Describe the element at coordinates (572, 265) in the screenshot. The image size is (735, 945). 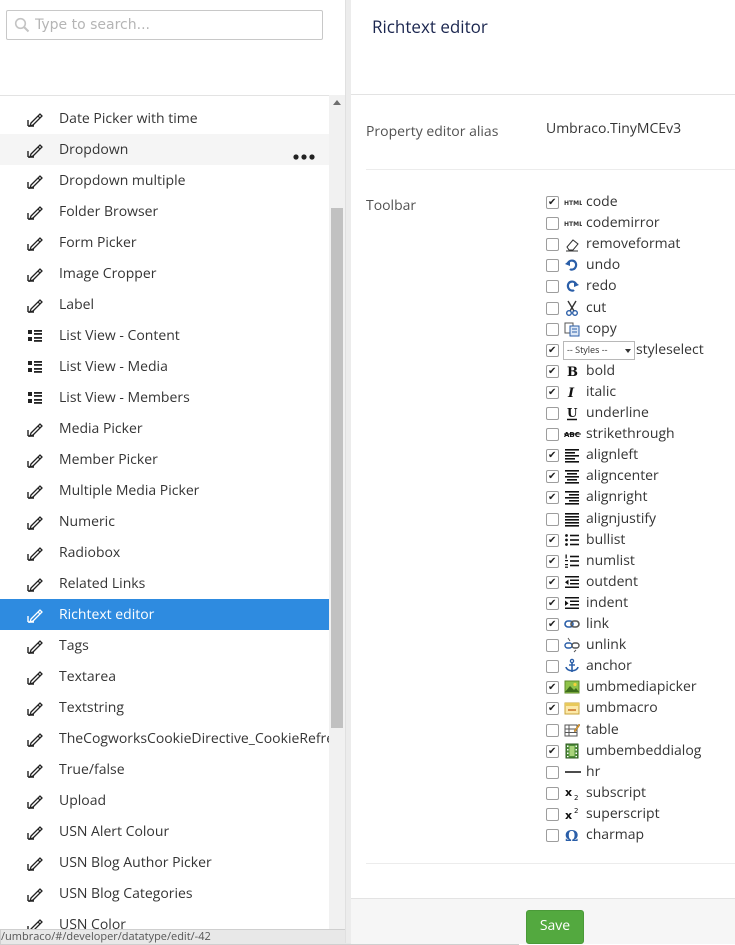
I see `undo-icon` at that location.